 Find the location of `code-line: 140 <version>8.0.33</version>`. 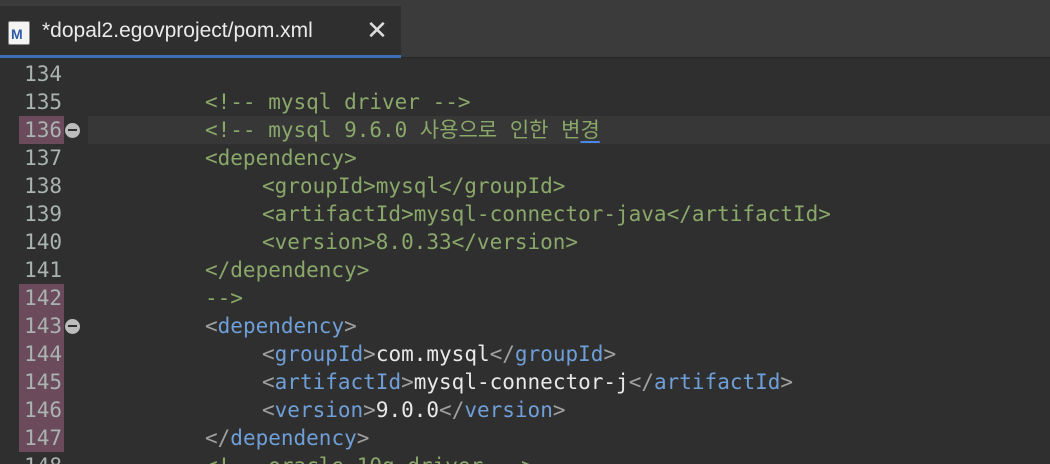

code-line: 140 <version>8.0.33</version> is located at coordinates (525, 242).